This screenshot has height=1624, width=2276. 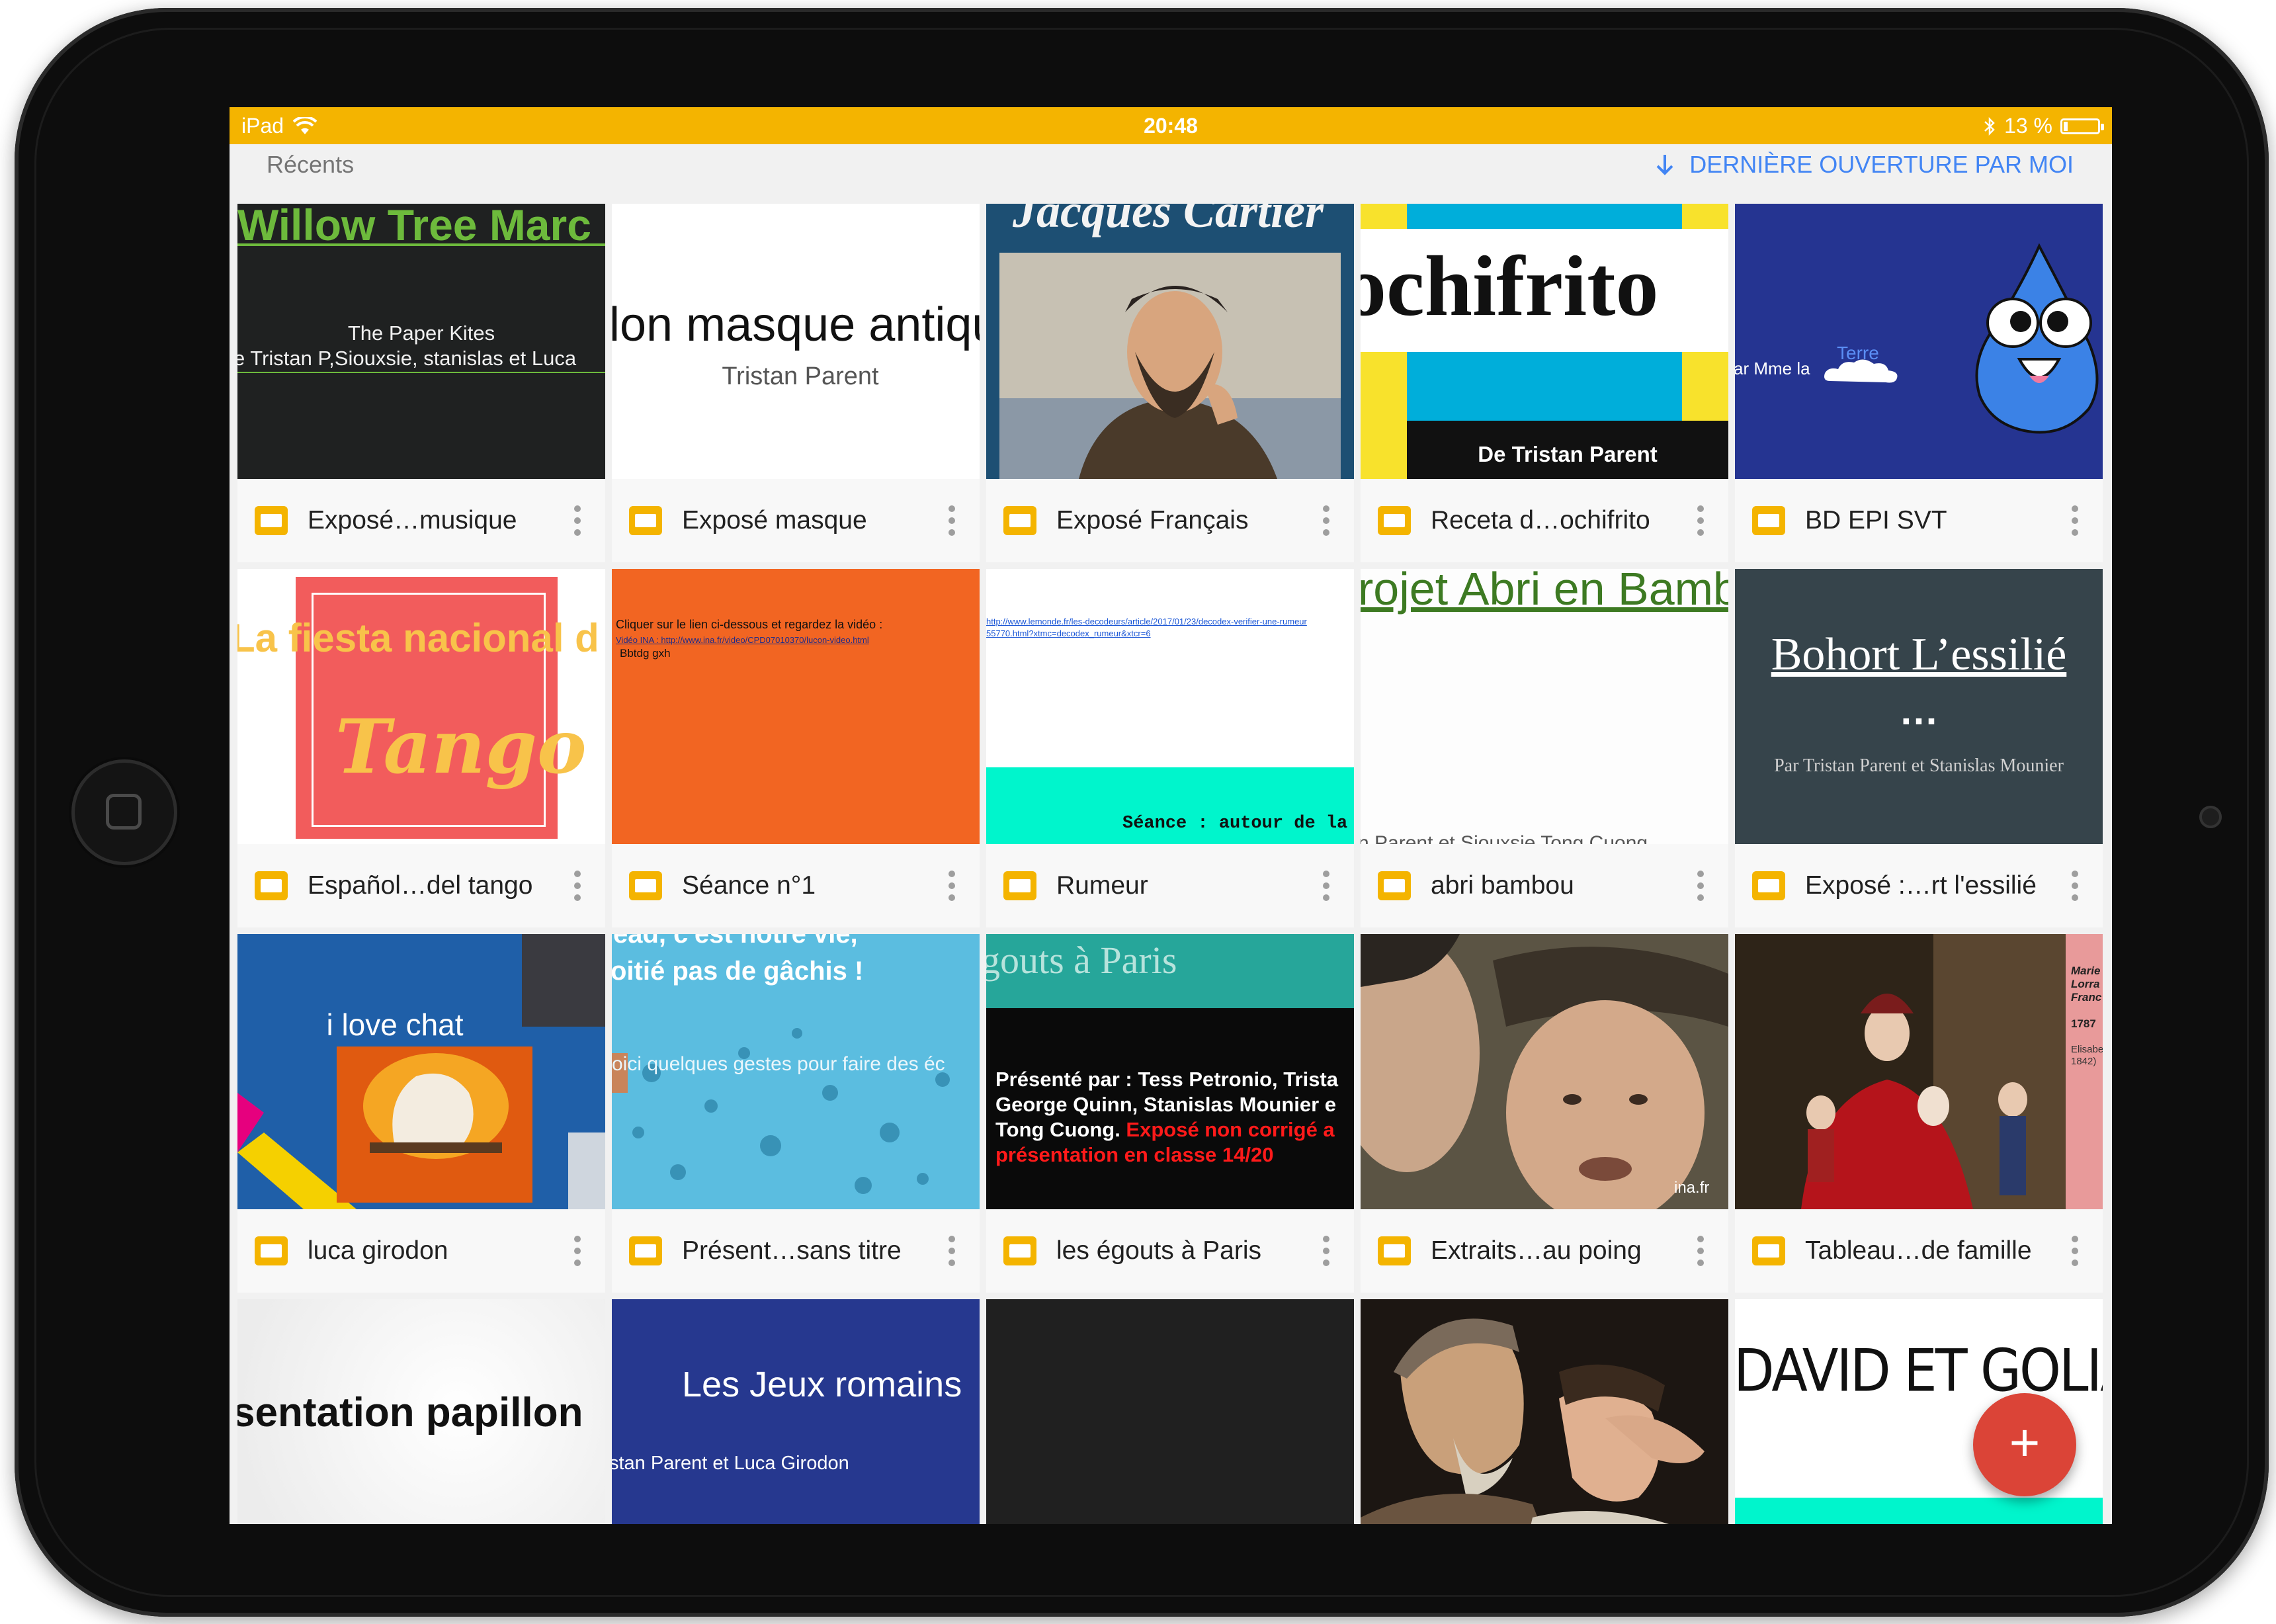 I want to click on card-footer: Español…del tango, so click(x=421, y=885).